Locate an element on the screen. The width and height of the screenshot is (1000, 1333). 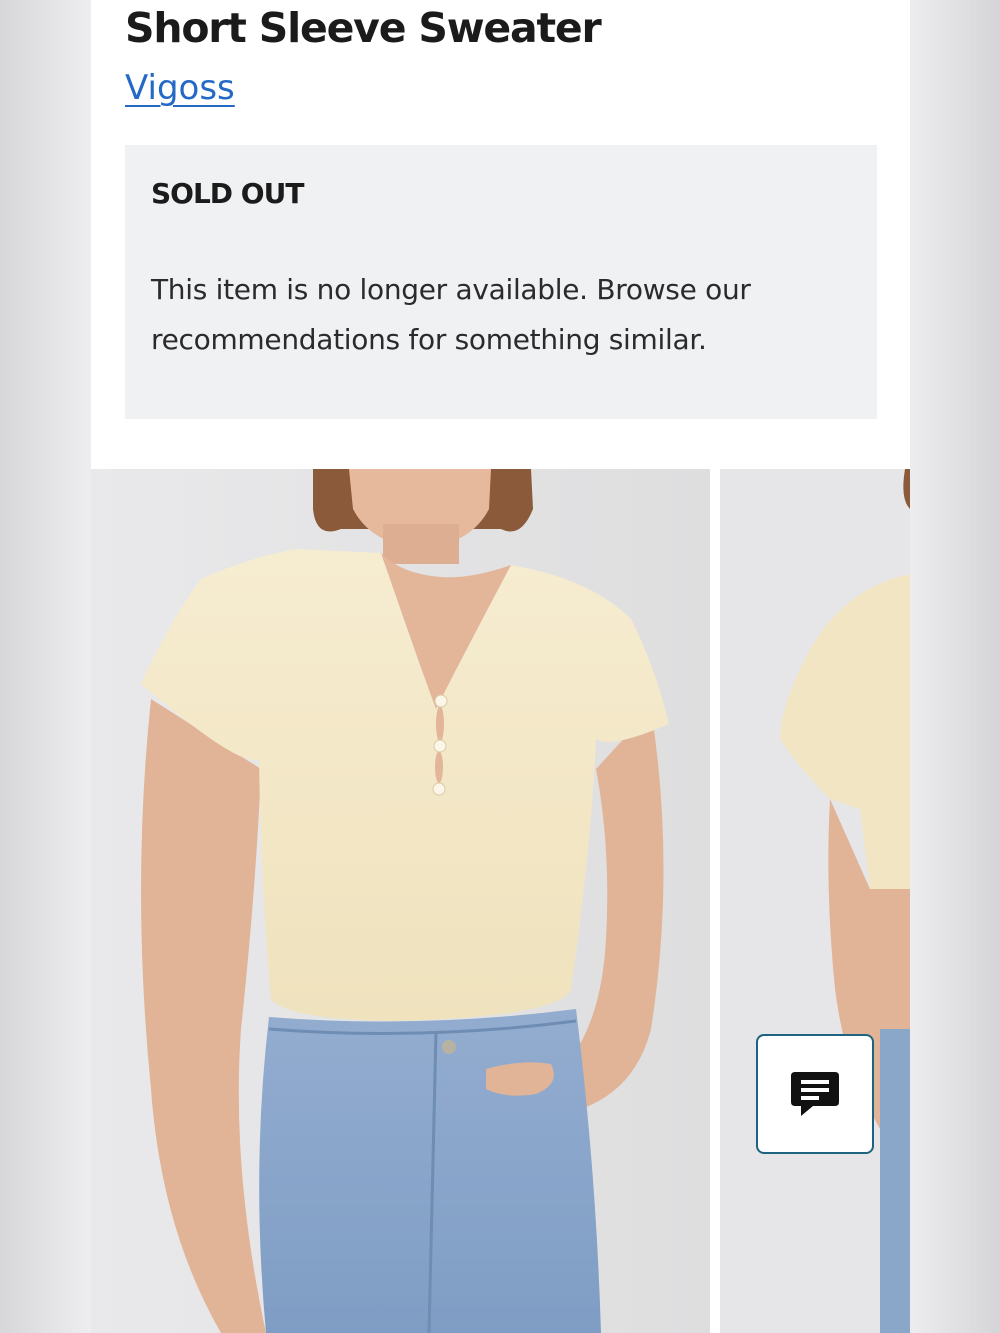
chat-bubble-icon is located at coordinates (815, 1094).